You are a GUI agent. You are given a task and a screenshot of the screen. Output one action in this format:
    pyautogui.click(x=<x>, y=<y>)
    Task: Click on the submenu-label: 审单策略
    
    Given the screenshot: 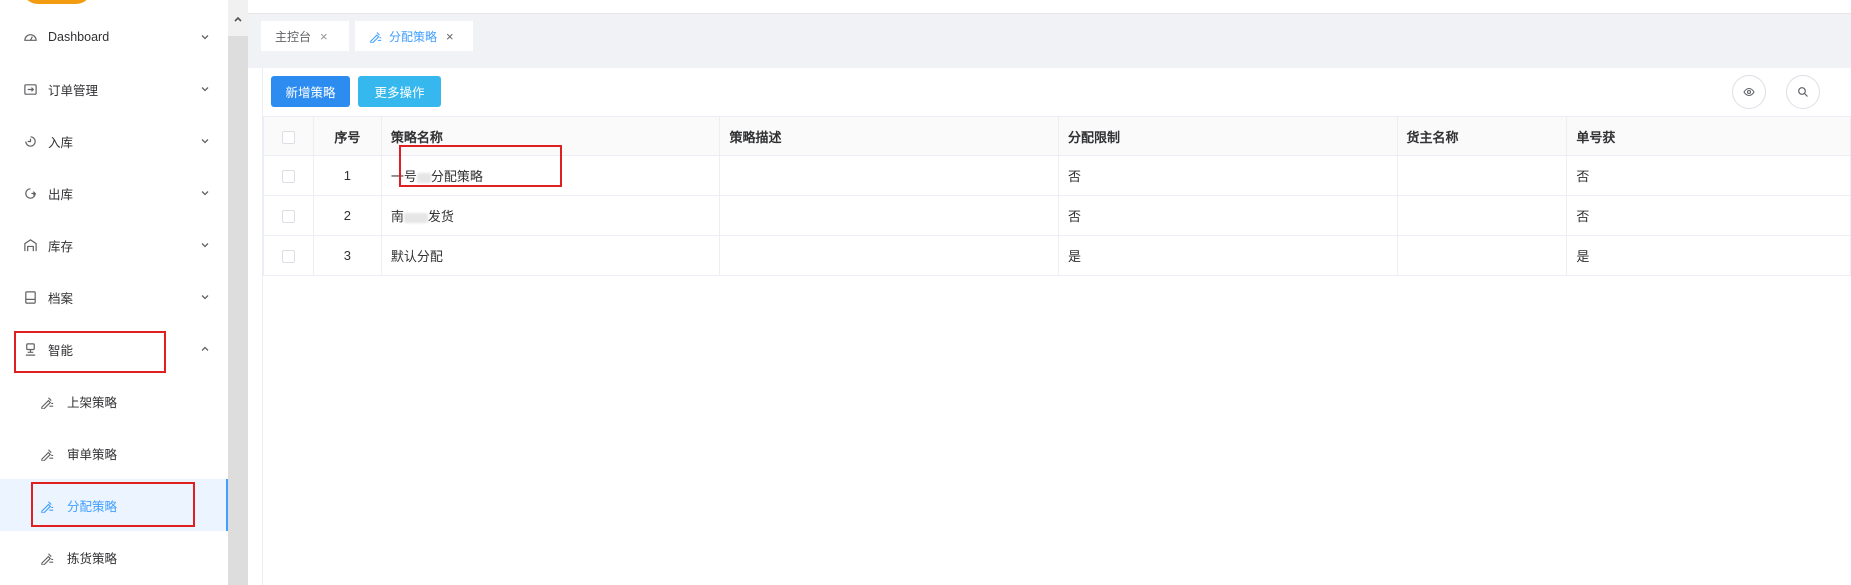 What is the action you would take?
    pyautogui.click(x=92, y=454)
    